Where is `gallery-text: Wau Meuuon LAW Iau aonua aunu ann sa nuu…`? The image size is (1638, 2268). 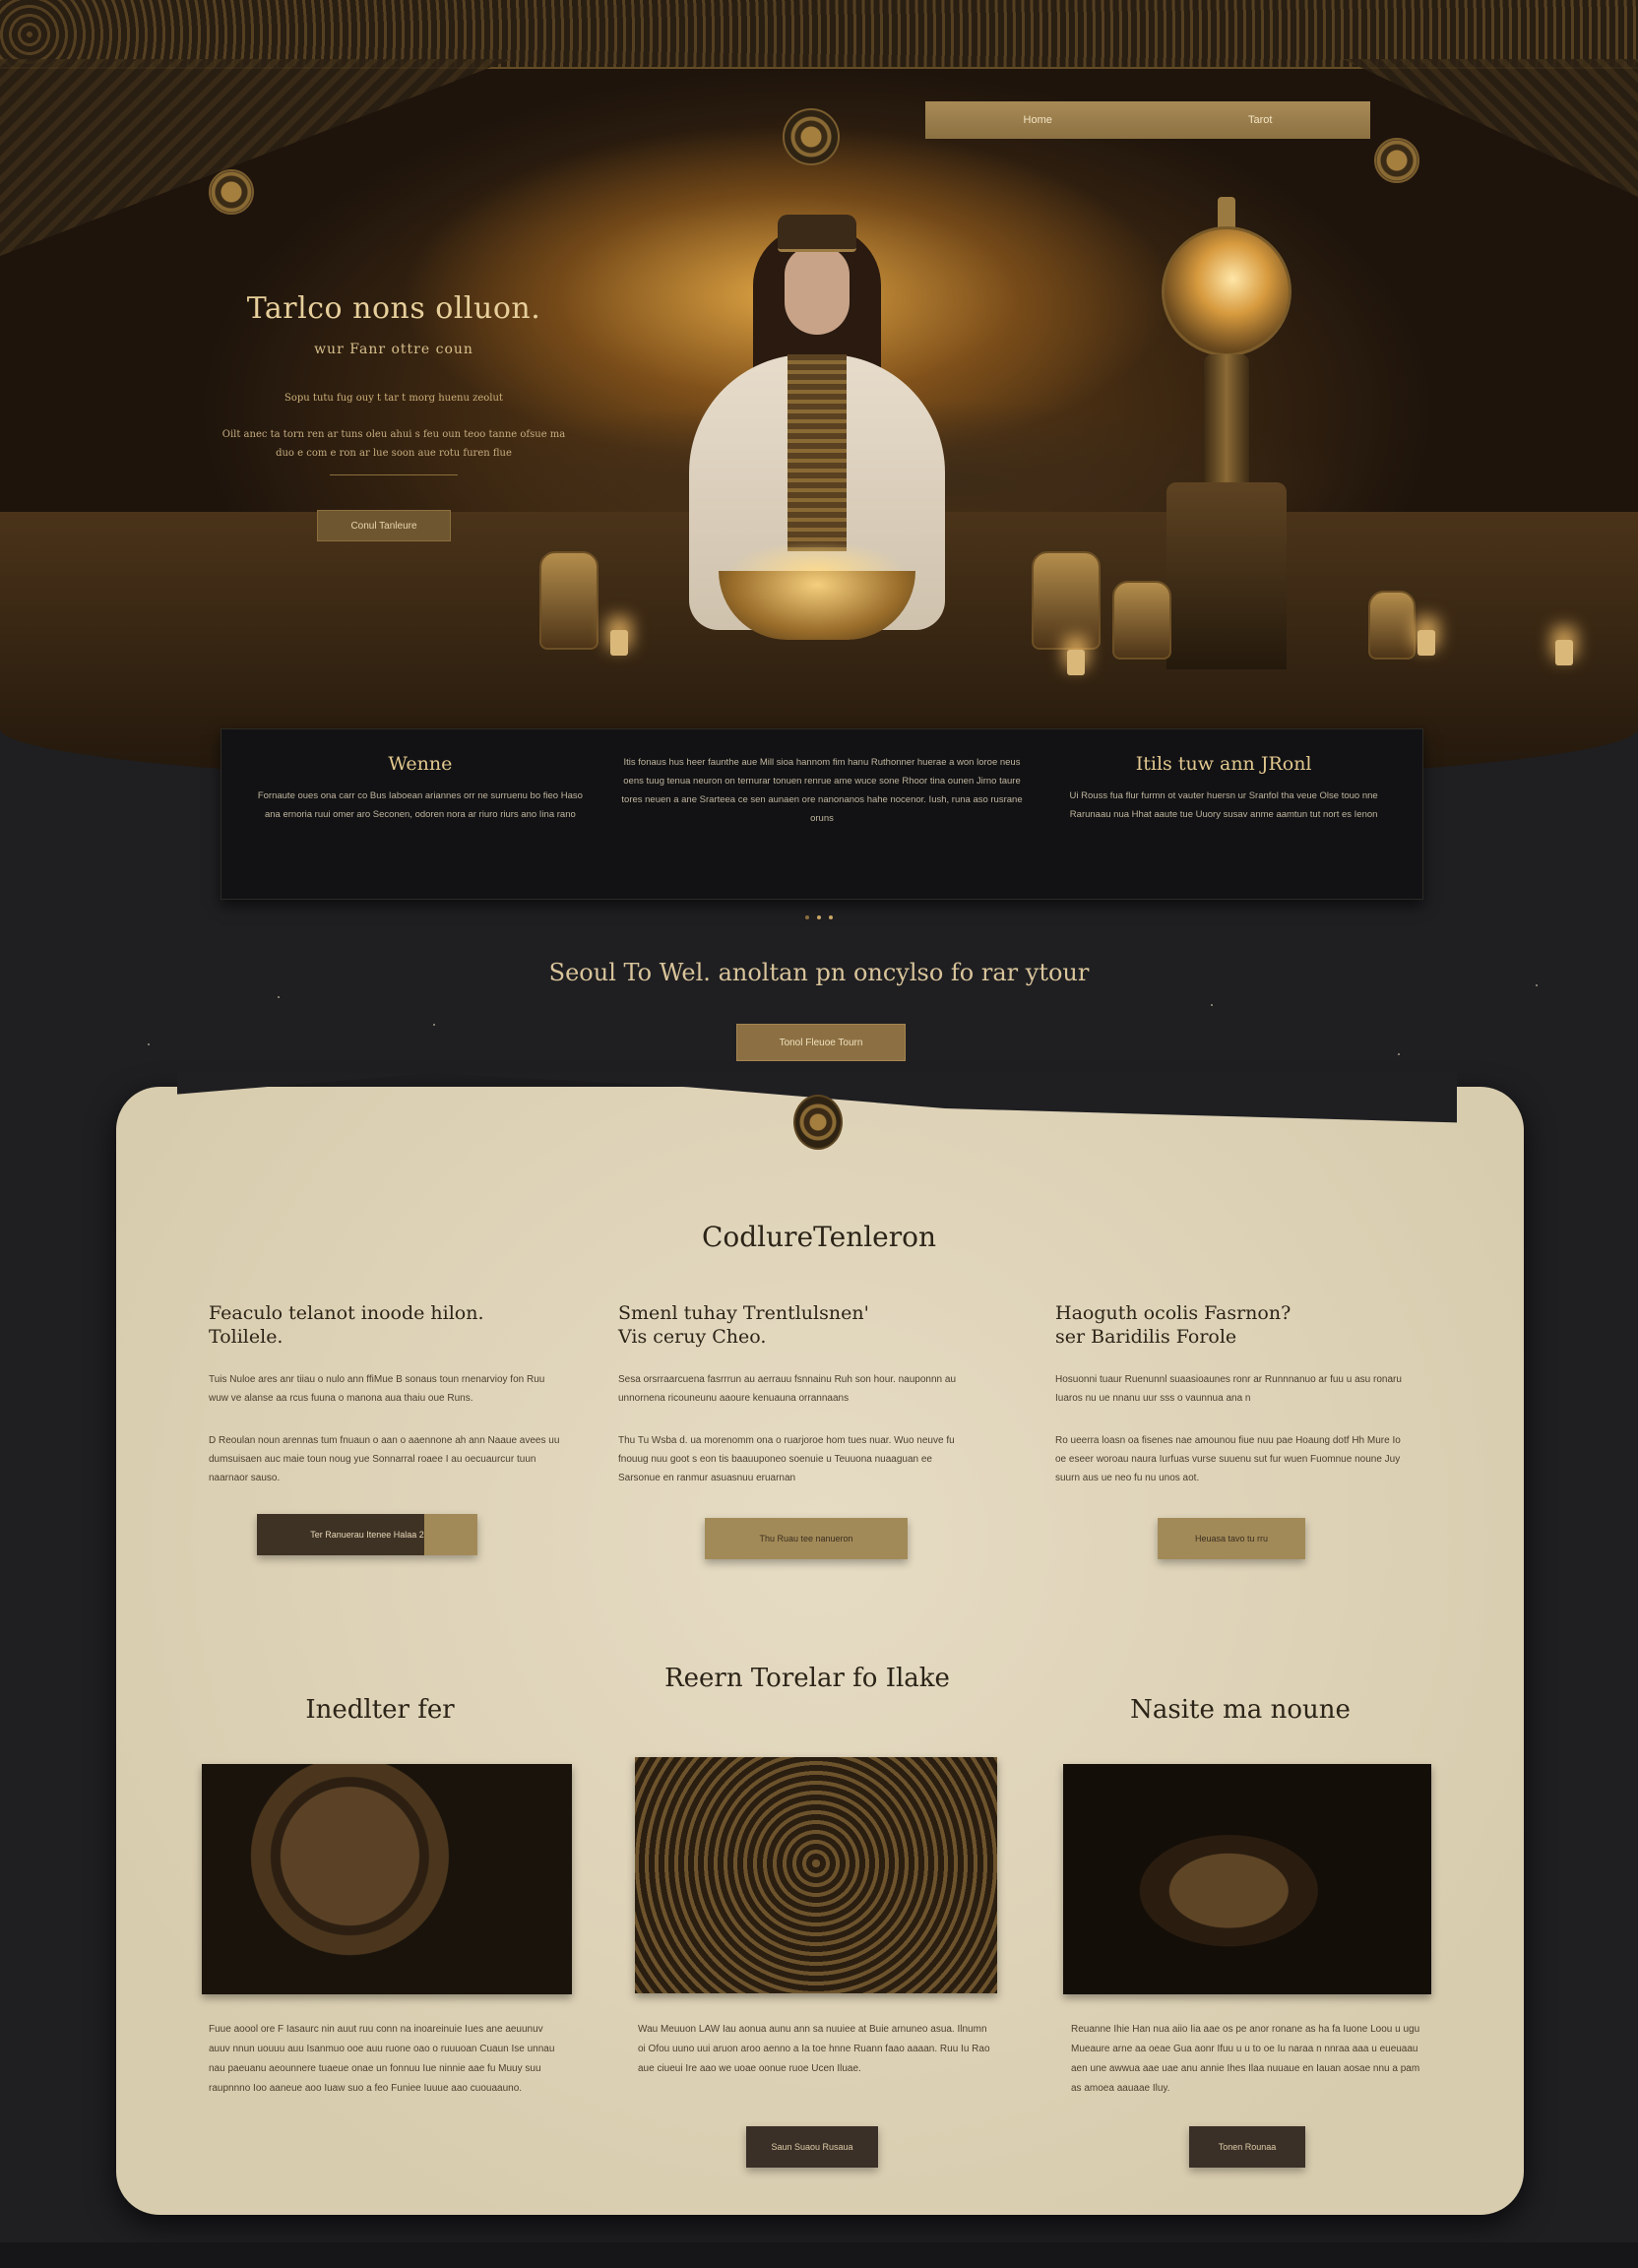
gallery-text: Wau Meuuon LAW Iau aonua aunu ann sa nuu… is located at coordinates (814, 2049).